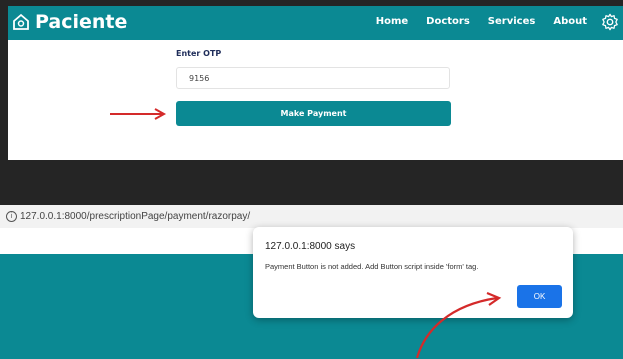 Image resolution: width=623 pixels, height=359 pixels. Describe the element at coordinates (310, 246) in the screenshot. I see `alert-title: 127.0.0.1:8000 says` at that location.